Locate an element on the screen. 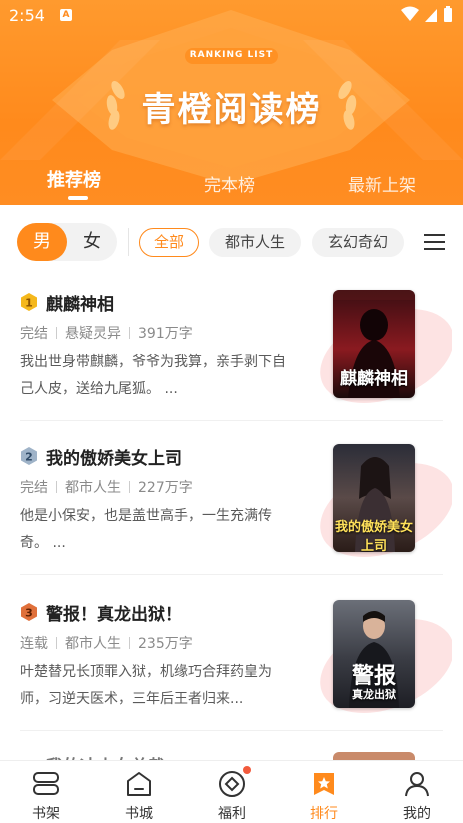 The image size is (463, 823). gender-male-button: 男 is located at coordinates (42, 242).